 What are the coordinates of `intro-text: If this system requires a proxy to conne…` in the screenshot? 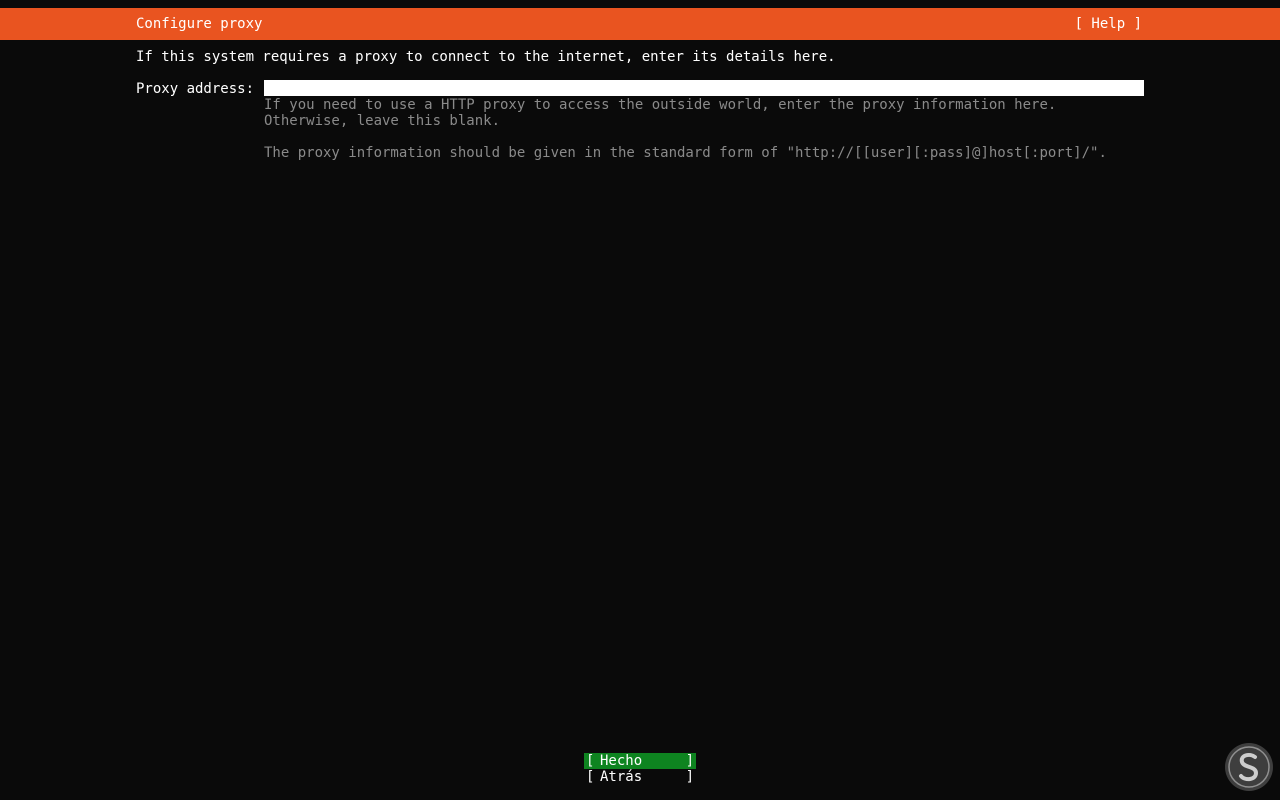 It's located at (486, 57).